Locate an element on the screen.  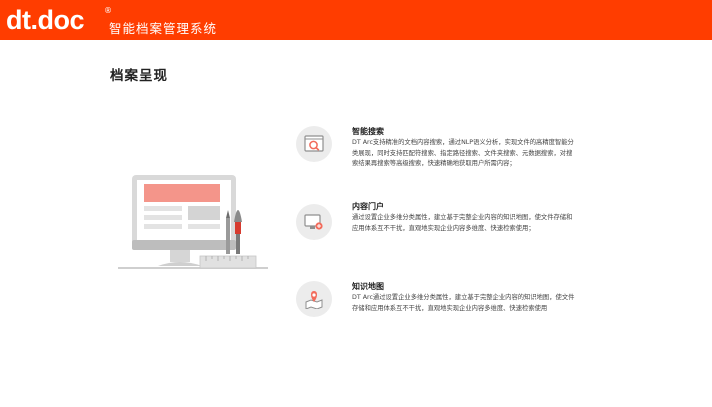
feature-title: 内容门户 is located at coordinates (368, 206).